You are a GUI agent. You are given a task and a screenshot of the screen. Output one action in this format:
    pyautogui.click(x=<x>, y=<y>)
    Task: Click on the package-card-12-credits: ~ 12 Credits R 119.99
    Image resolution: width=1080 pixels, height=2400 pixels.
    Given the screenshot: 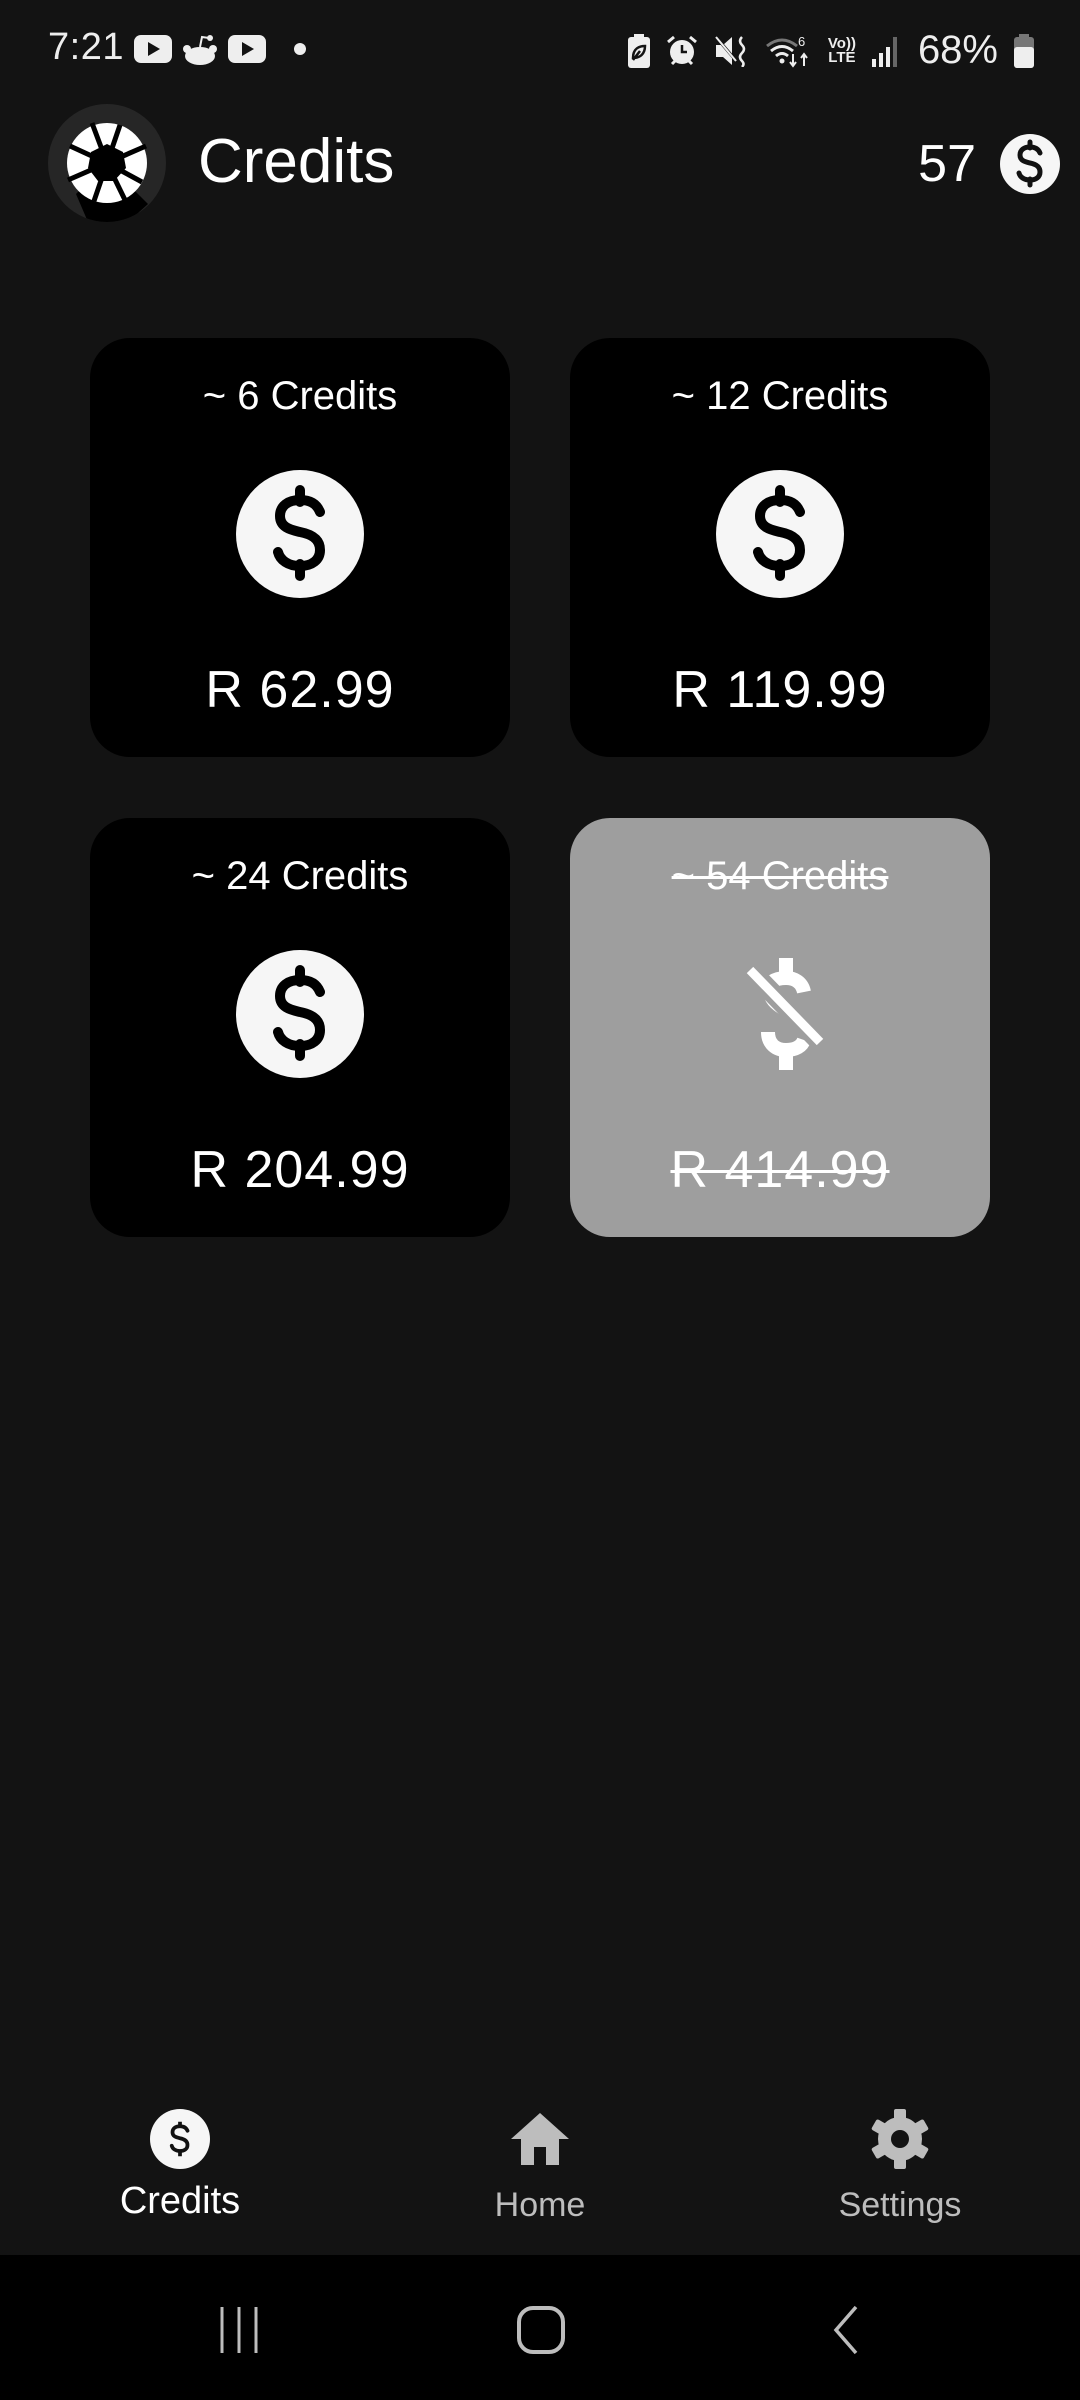 What is the action you would take?
    pyautogui.click(x=780, y=547)
    